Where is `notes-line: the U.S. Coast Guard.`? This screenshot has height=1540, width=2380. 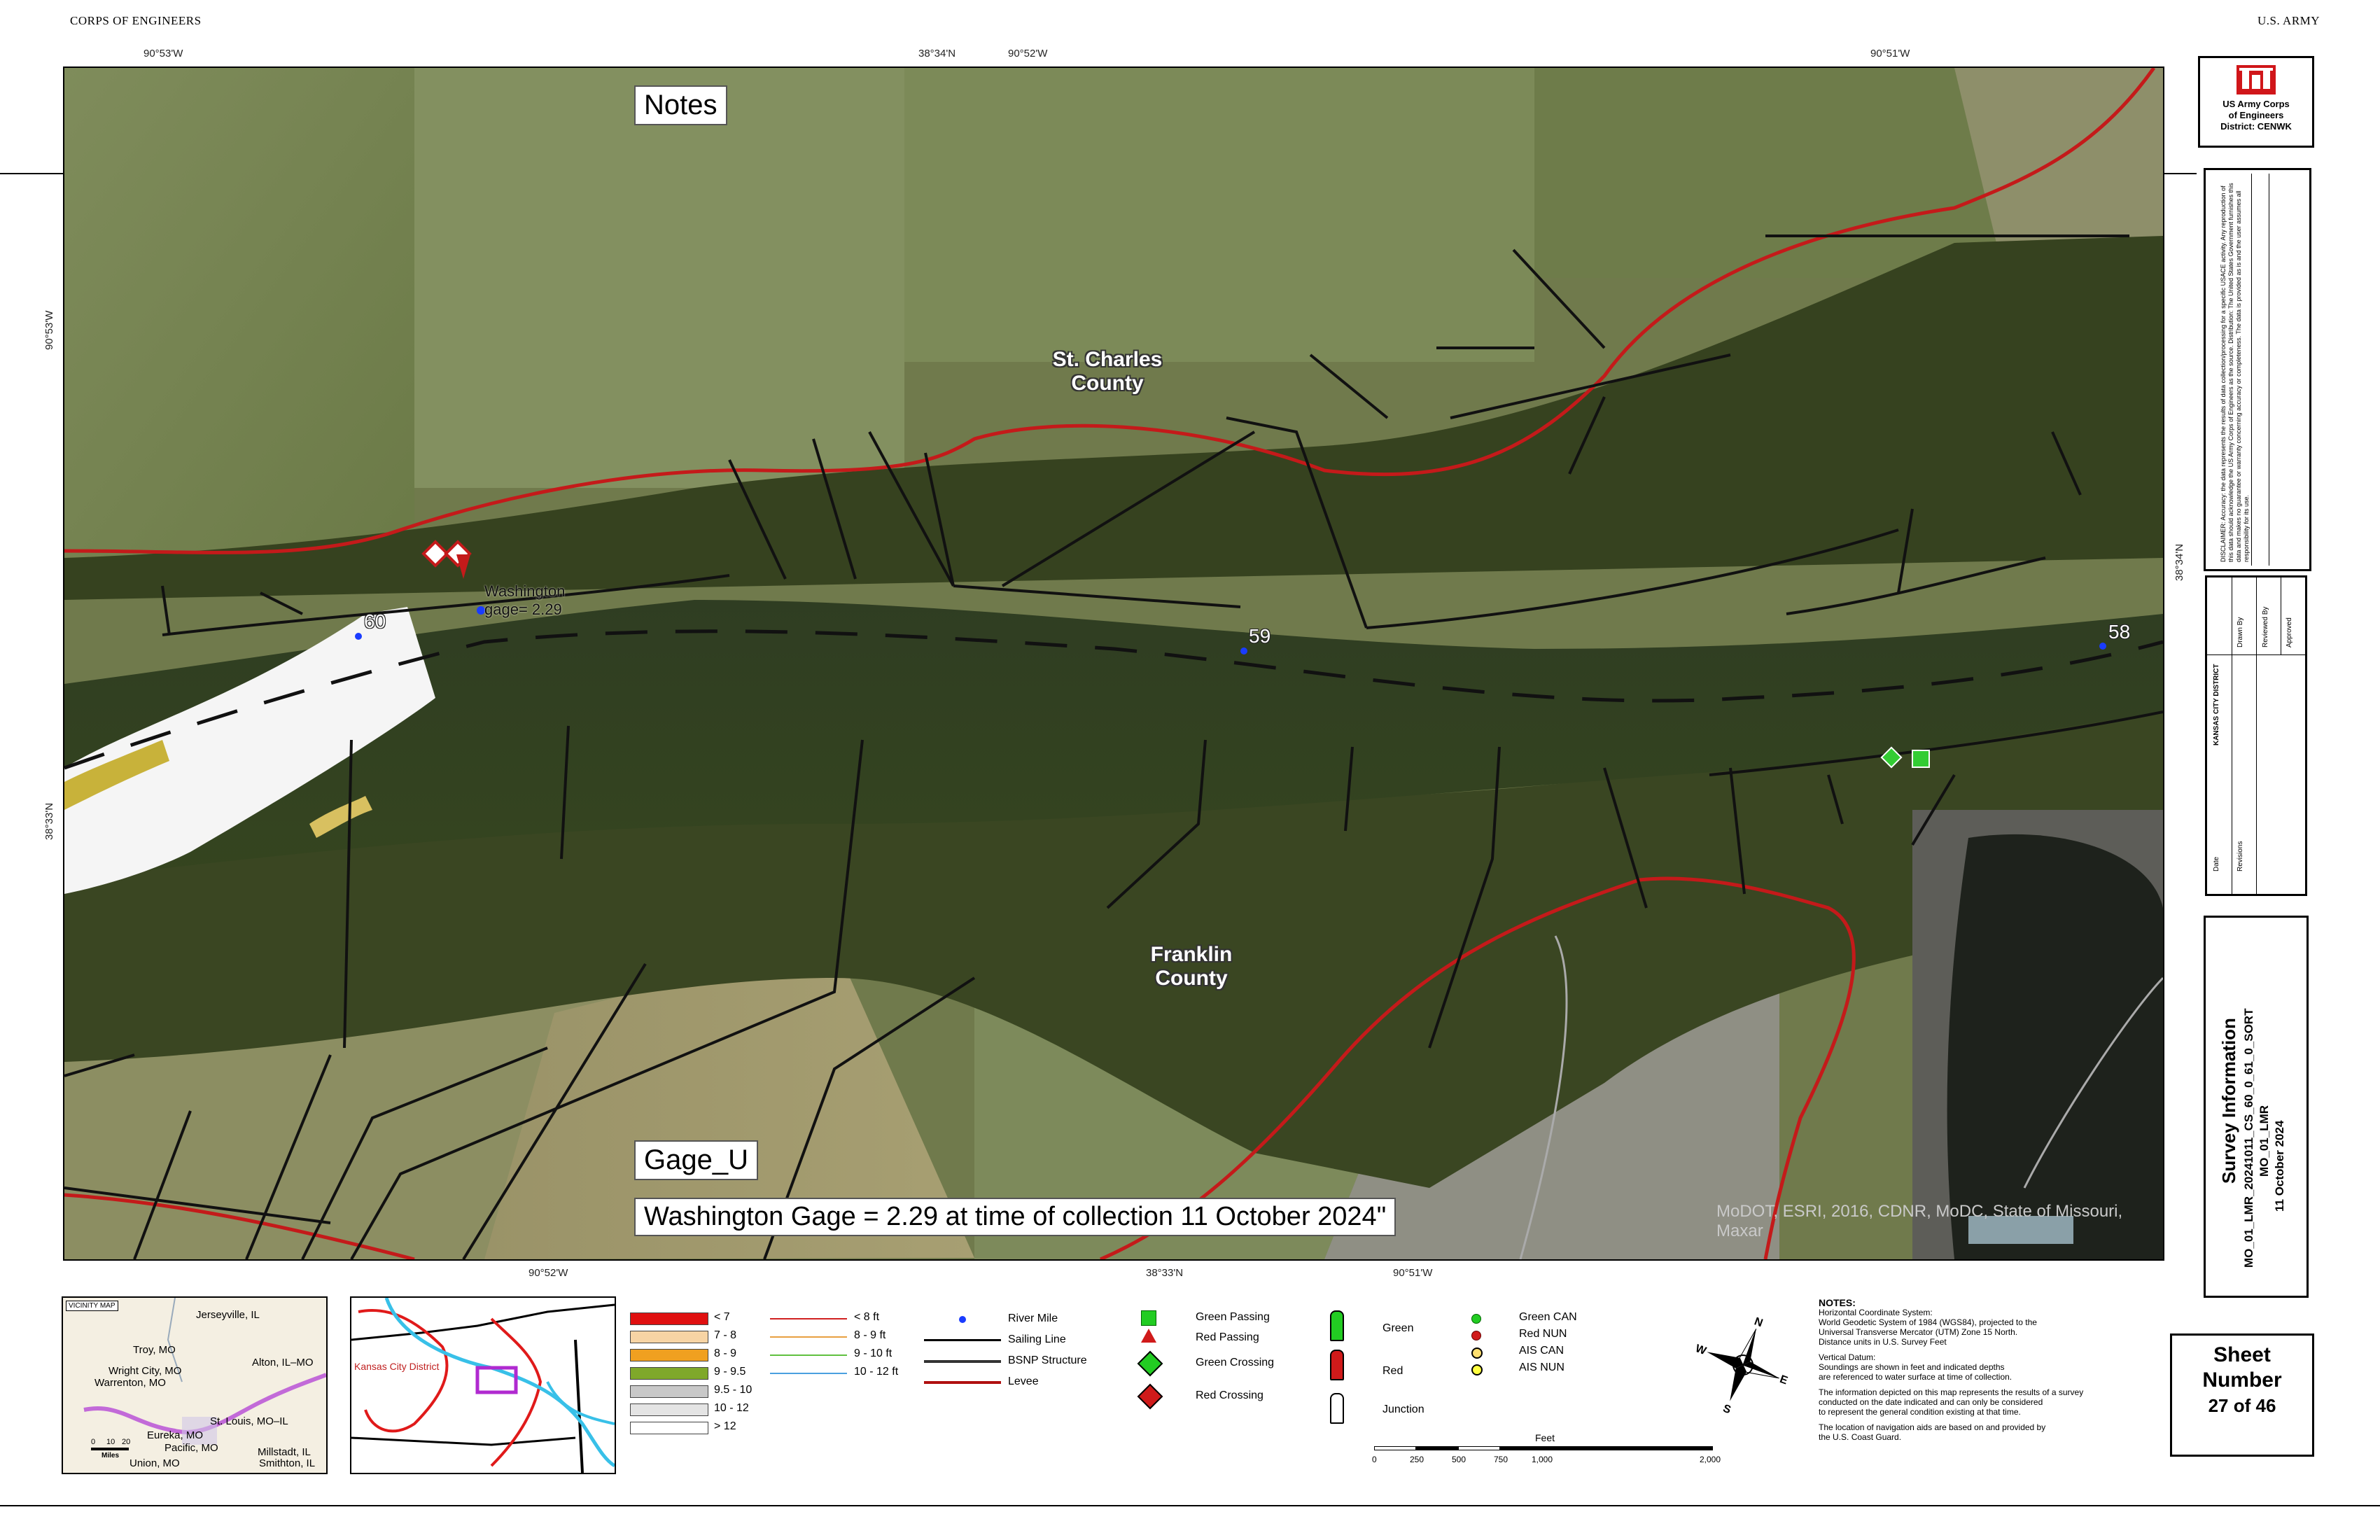
notes-line: the U.S. Coast Guard. is located at coordinates (1860, 1437).